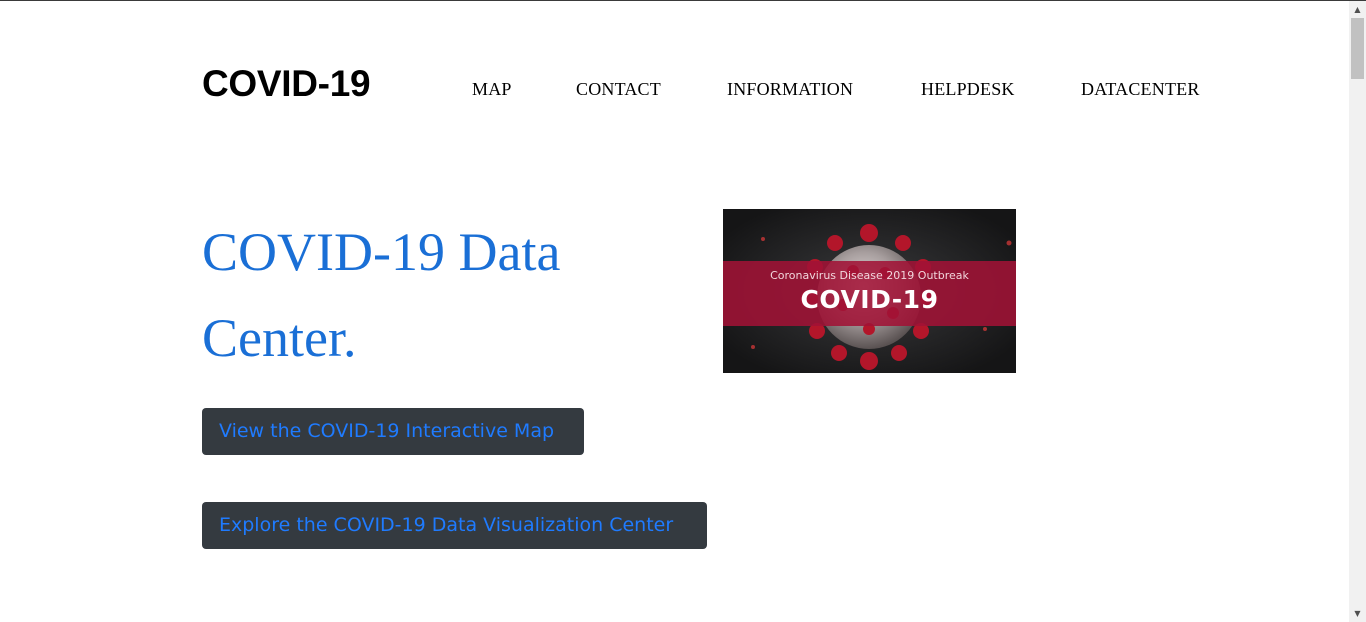 Image resolution: width=1366 pixels, height=622 pixels. Describe the element at coordinates (1140, 89) in the screenshot. I see `nav-link-datacenter: DATACENTER` at that location.